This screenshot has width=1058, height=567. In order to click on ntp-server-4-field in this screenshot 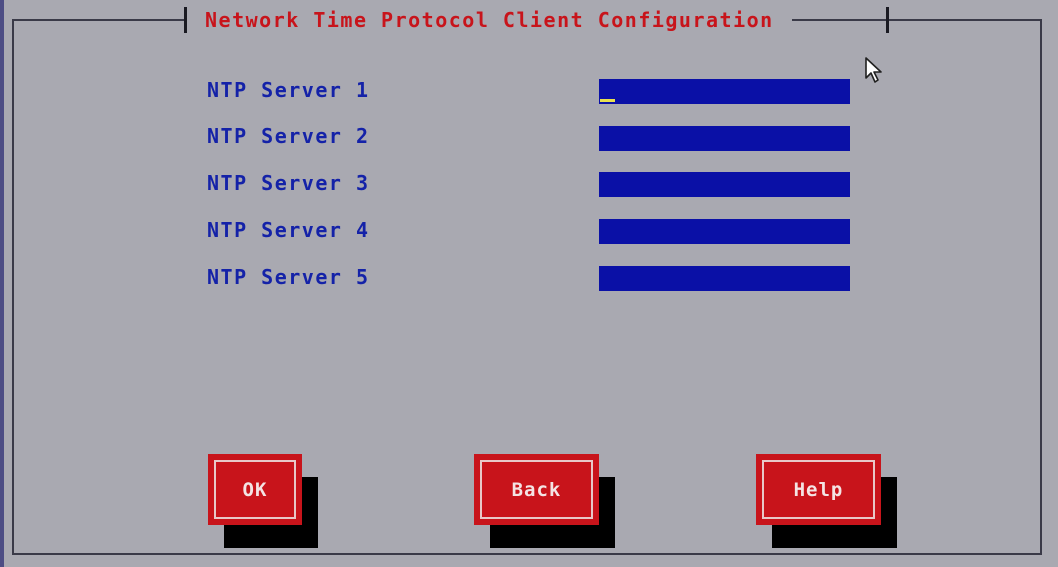, I will do `click(724, 231)`.